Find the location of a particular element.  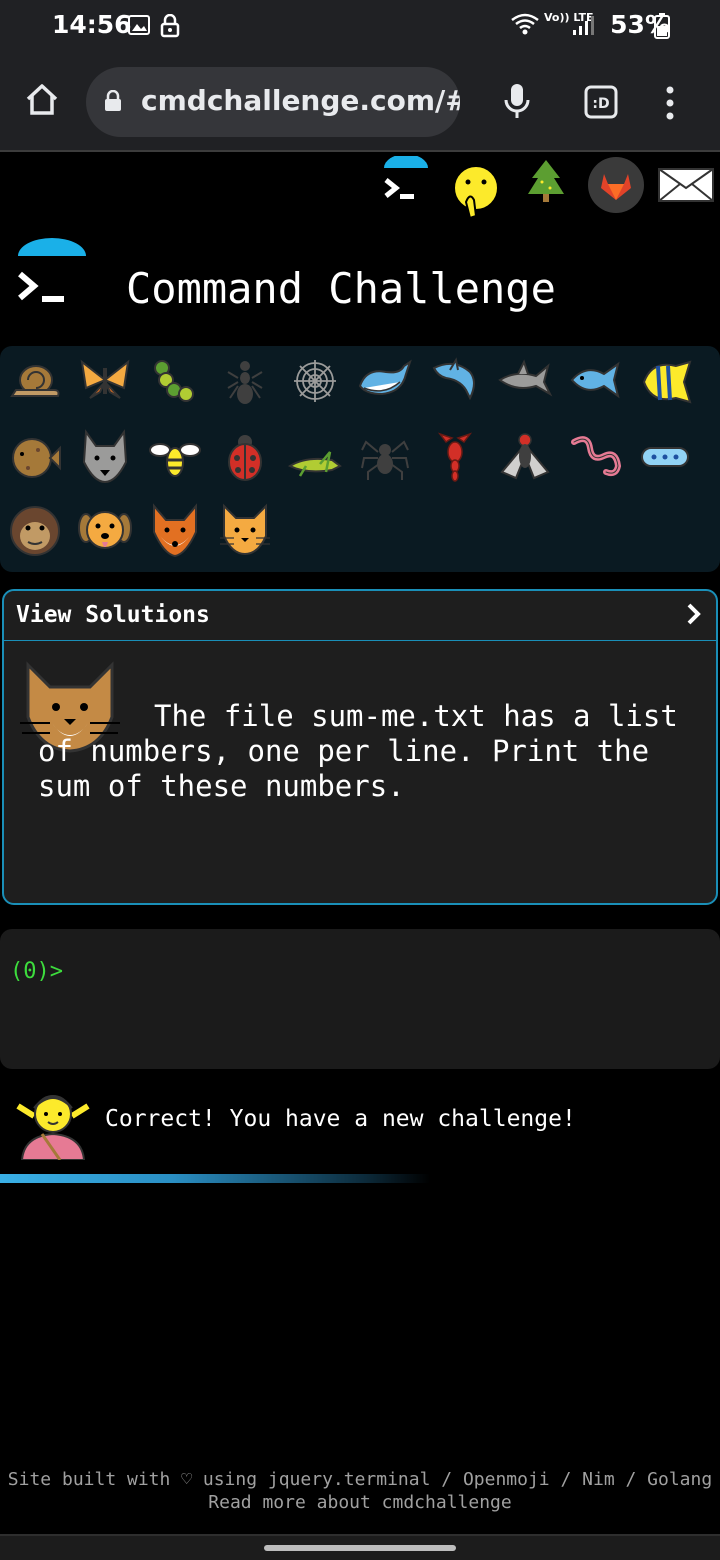

microbe-icon is located at coordinates (665, 457).